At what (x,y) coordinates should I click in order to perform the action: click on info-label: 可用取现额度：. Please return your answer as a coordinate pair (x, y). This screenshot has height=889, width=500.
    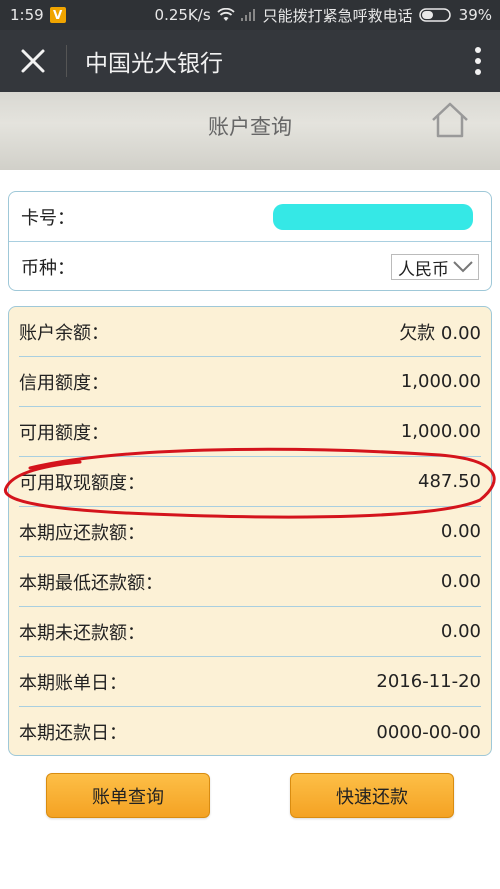
    Looking at the image, I should click on (82, 483).